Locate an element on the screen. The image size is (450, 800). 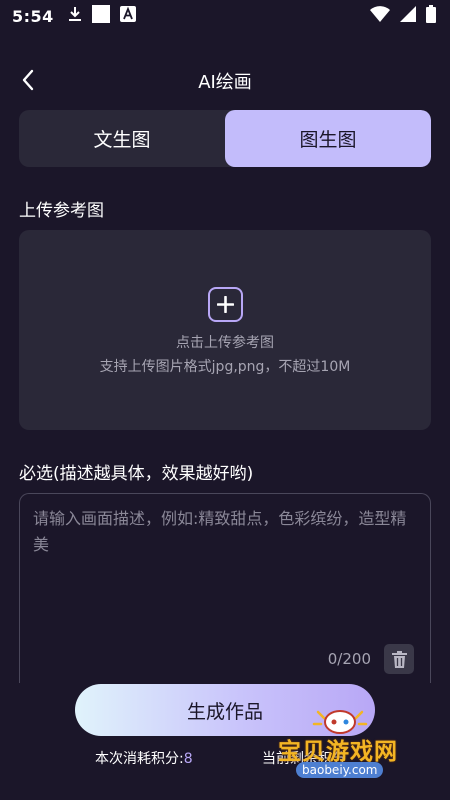
prompt-section-label: 必选(描述越具体，效果越好哟) is located at coordinates (136, 474).